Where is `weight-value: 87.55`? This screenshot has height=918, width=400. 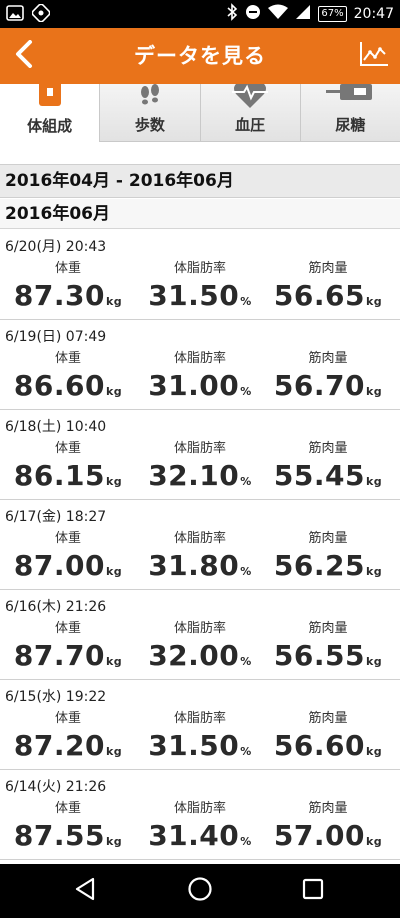 weight-value: 87.55 is located at coordinates (59, 835).